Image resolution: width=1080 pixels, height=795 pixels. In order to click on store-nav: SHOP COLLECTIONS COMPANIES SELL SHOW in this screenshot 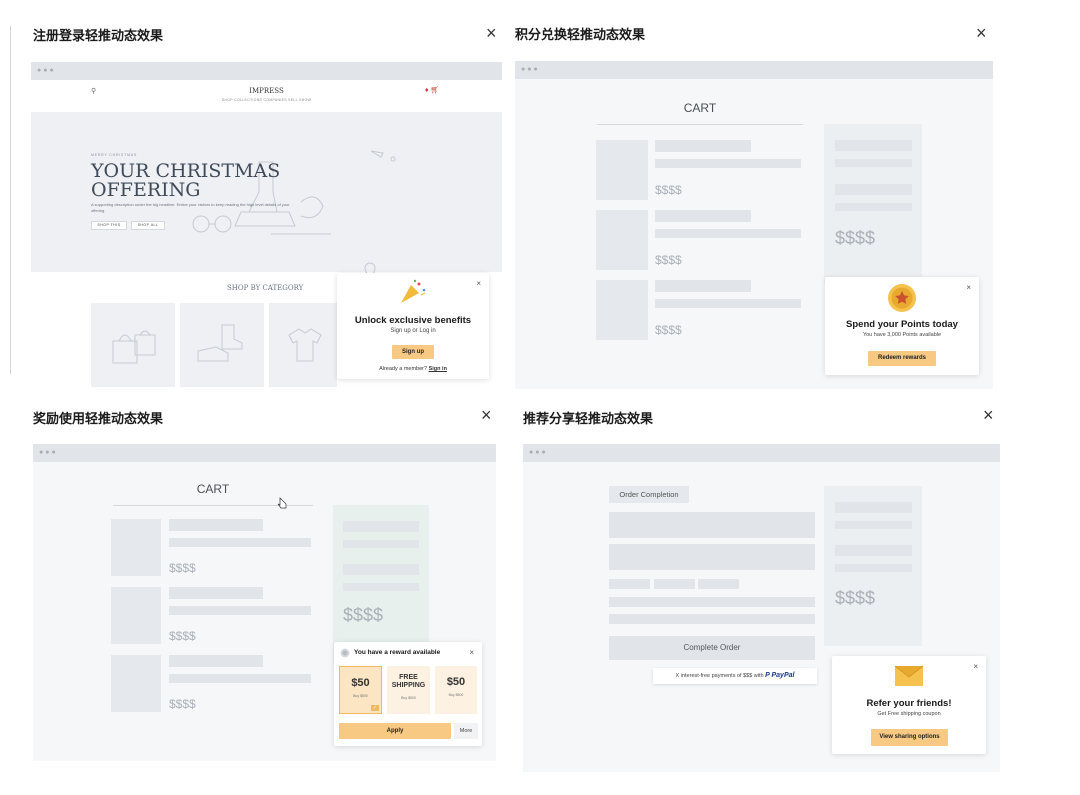, I will do `click(266, 100)`.